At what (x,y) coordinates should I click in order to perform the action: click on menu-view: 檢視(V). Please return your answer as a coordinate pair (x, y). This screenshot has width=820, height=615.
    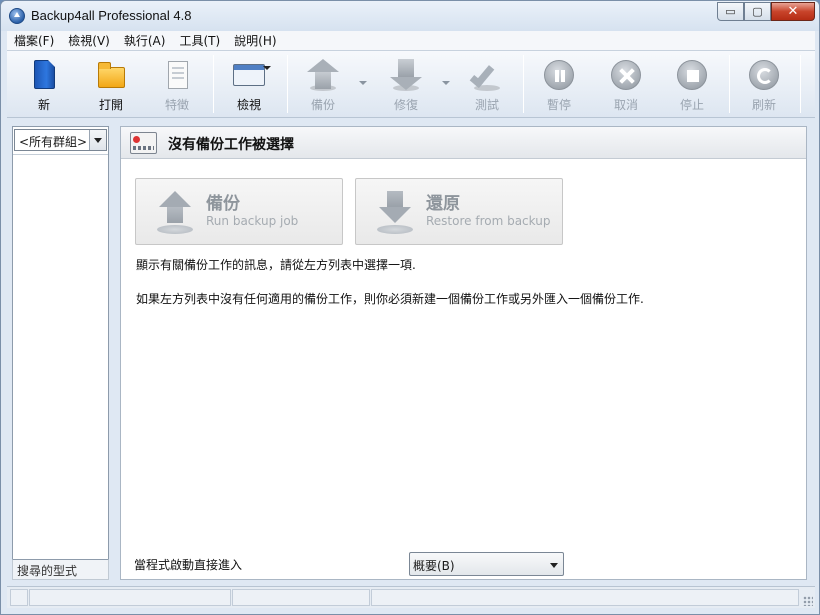
    Looking at the image, I should click on (89, 40).